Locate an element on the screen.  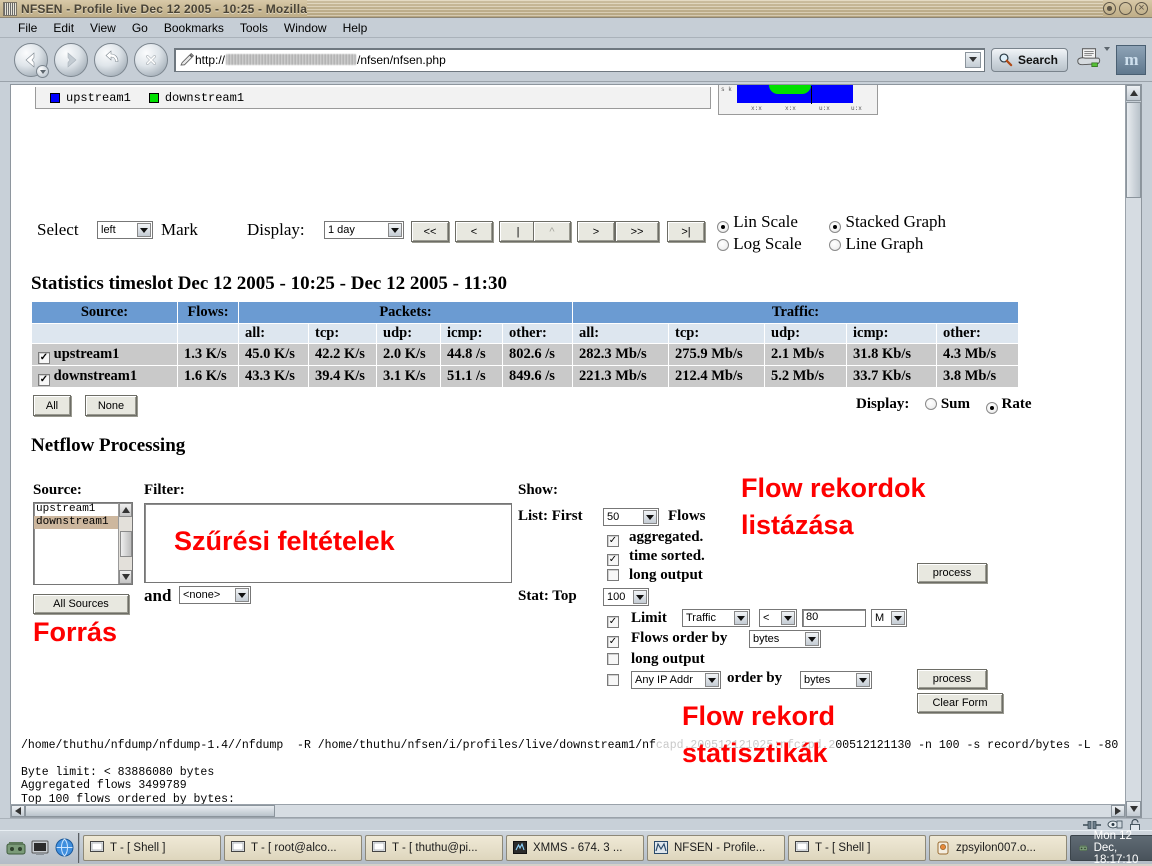
addr-checkbox is located at coordinates (613, 680).